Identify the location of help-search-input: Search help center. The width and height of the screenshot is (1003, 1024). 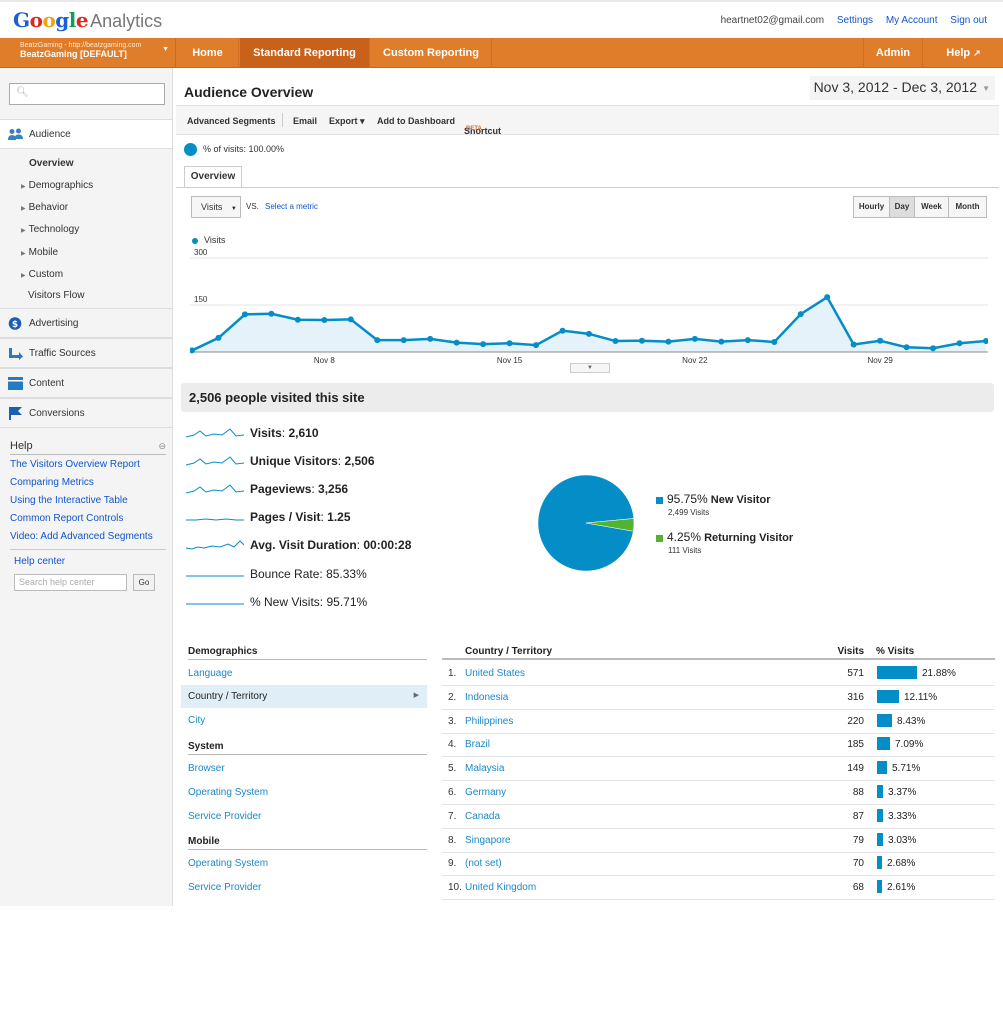
(70, 582).